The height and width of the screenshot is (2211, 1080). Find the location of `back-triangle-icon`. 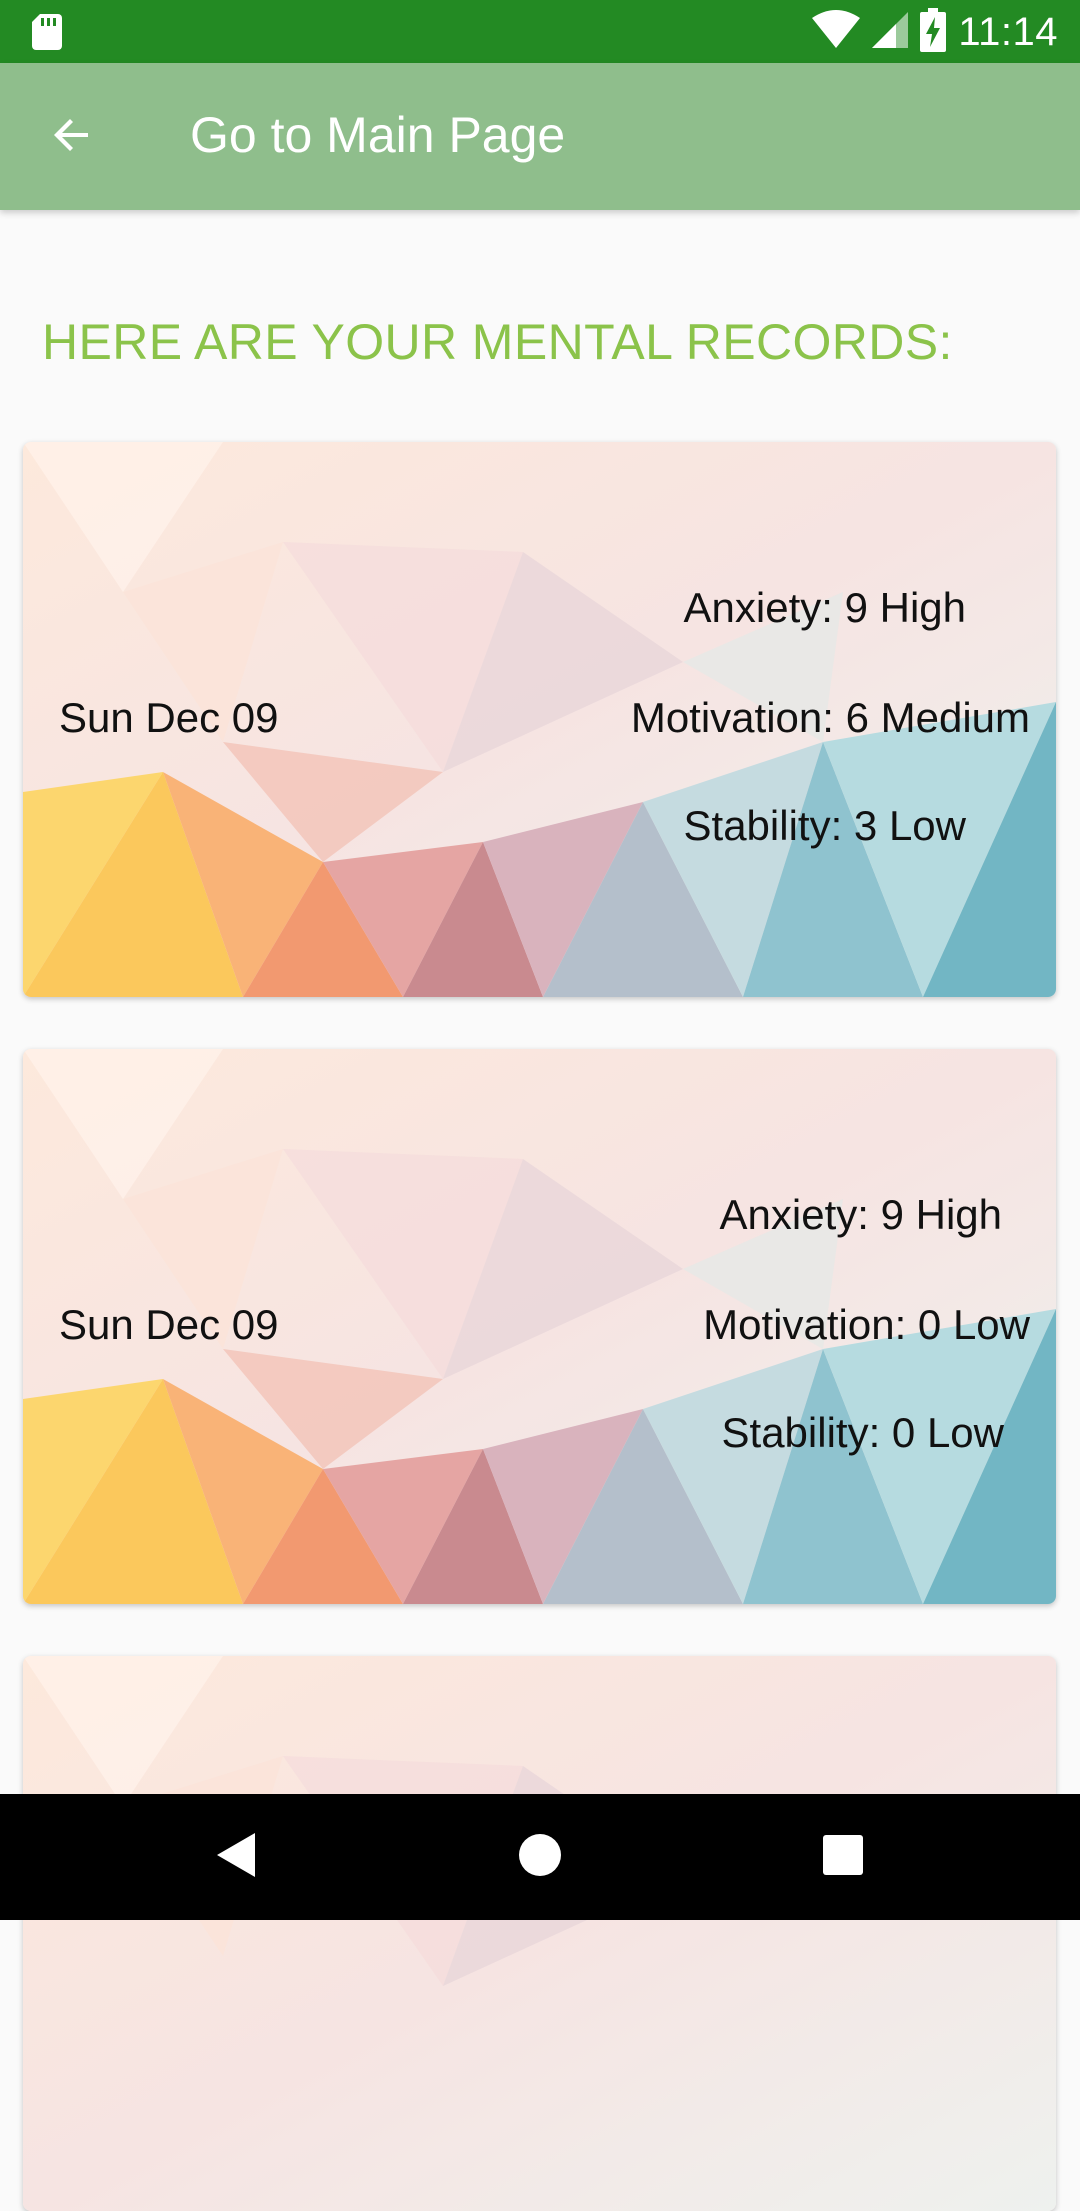

back-triangle-icon is located at coordinates (237, 1857).